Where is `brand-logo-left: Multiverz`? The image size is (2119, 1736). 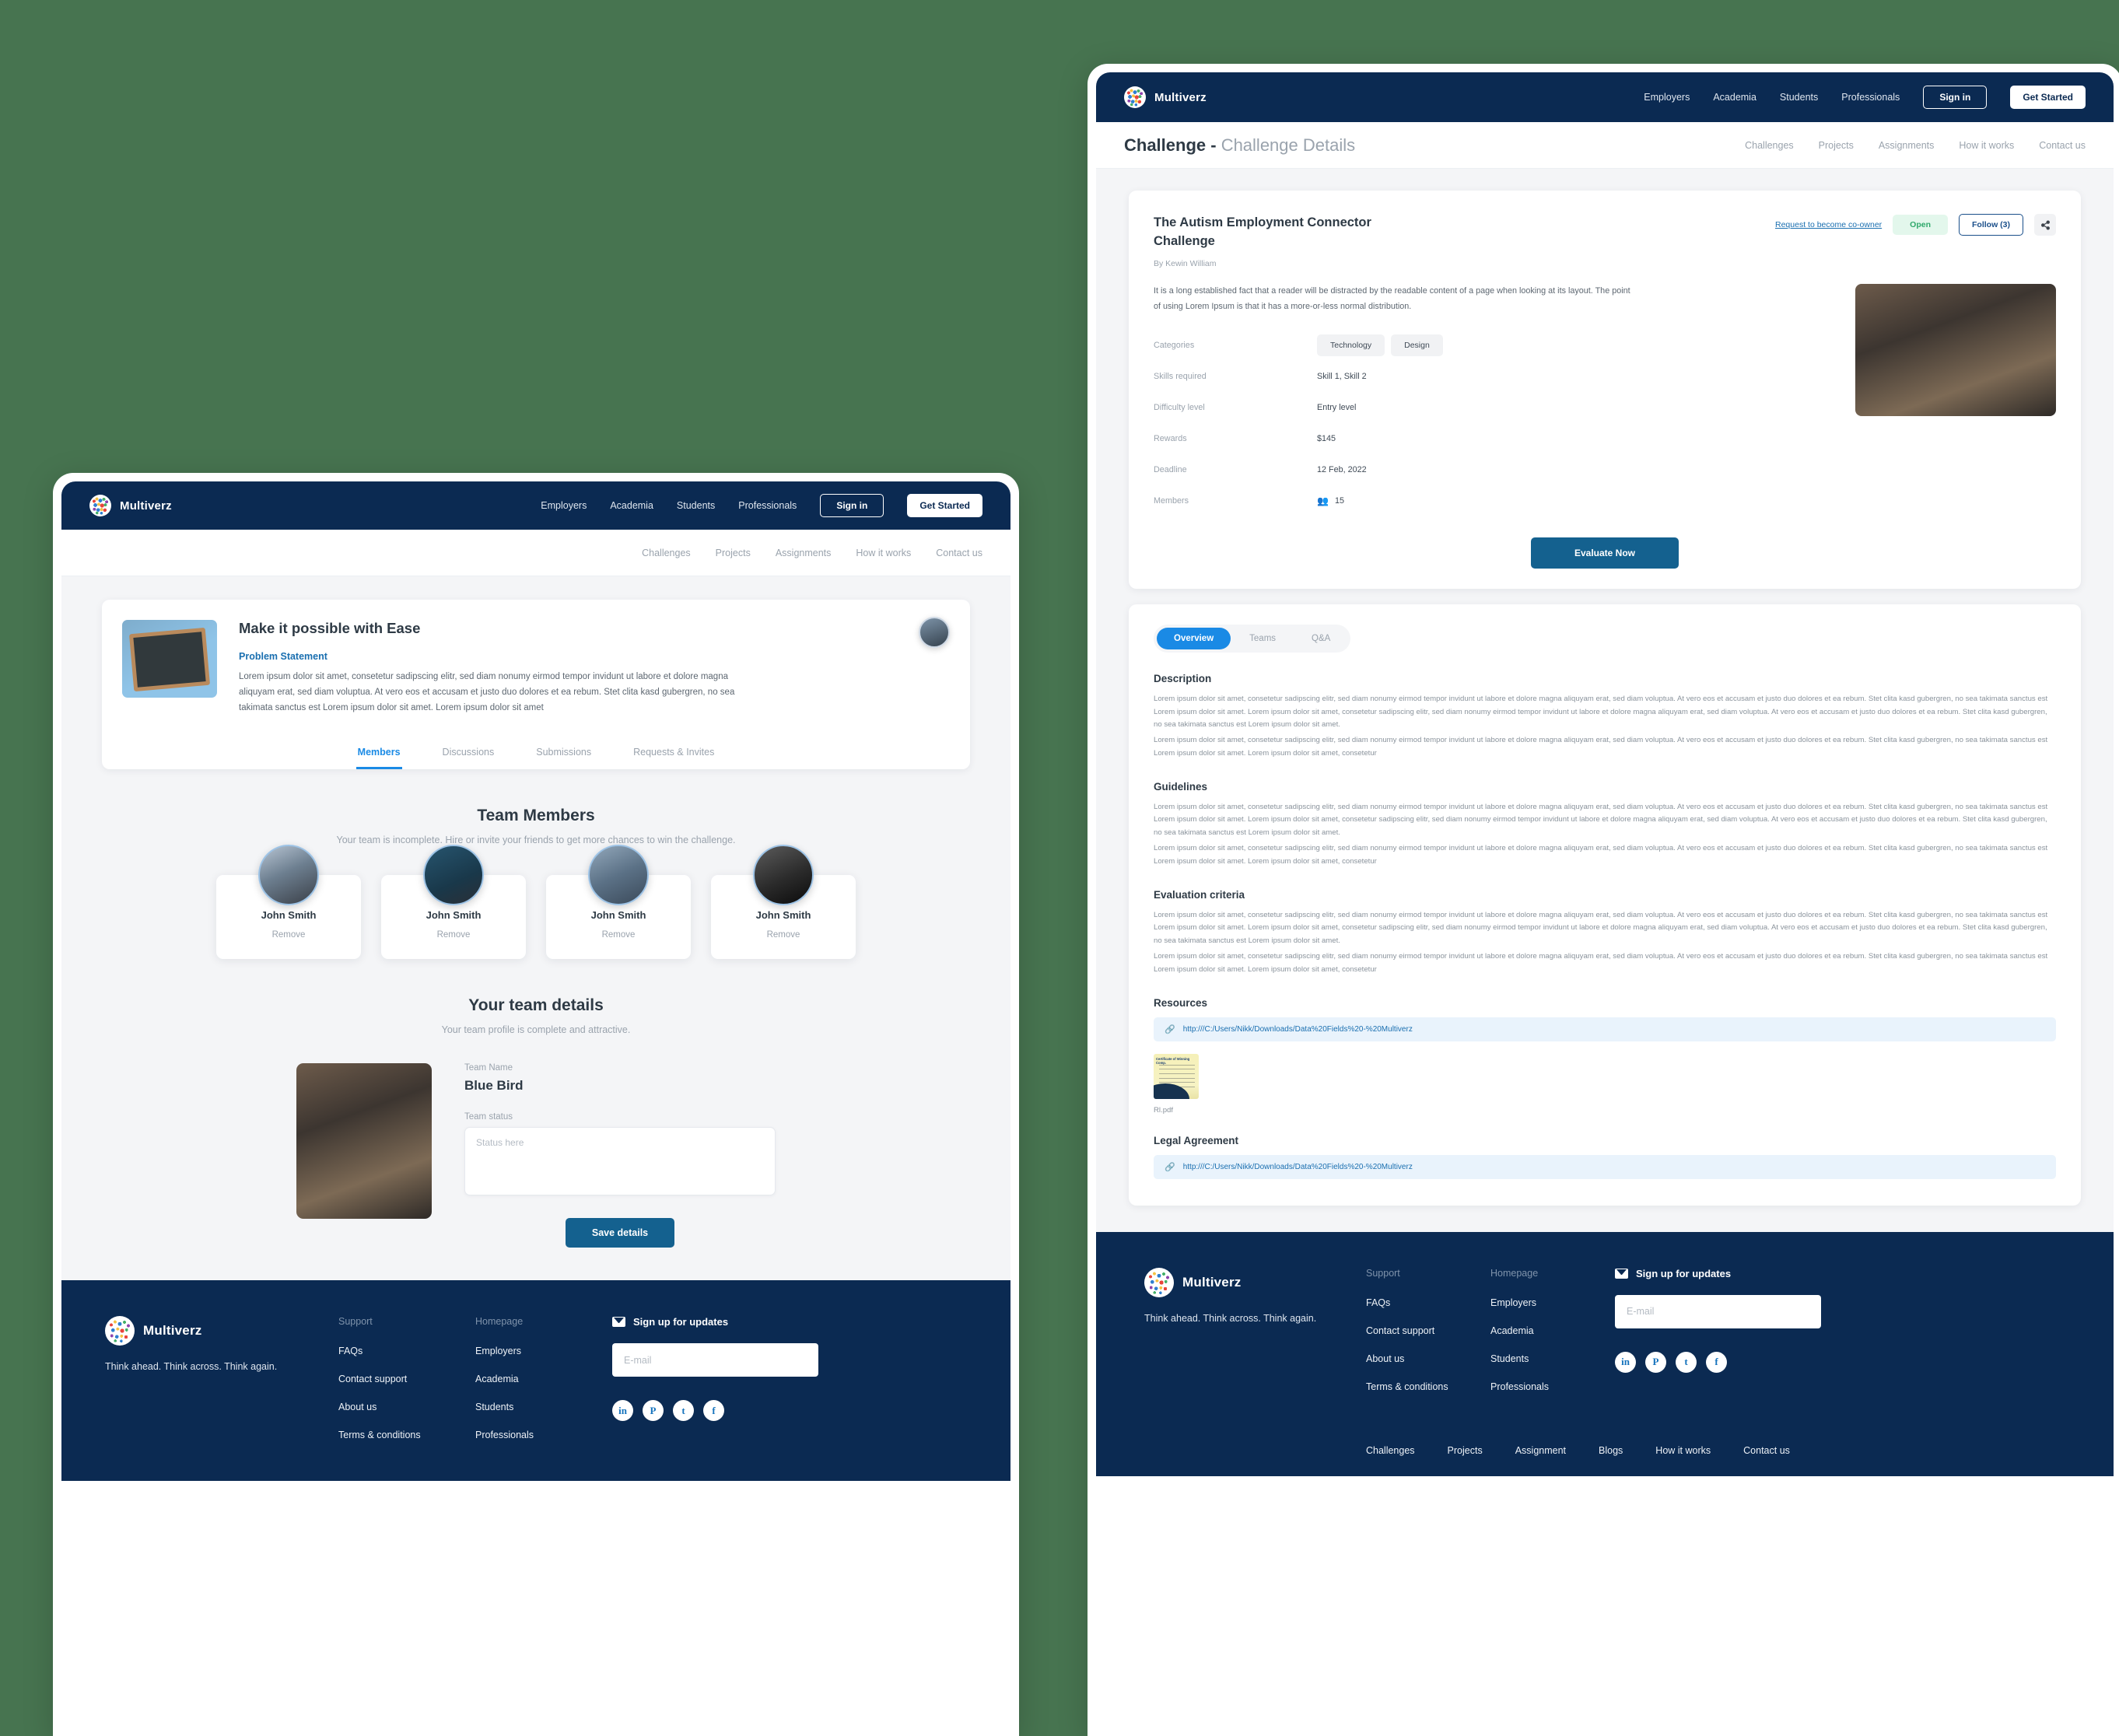
brand-logo-left: Multiverz is located at coordinates (131, 505).